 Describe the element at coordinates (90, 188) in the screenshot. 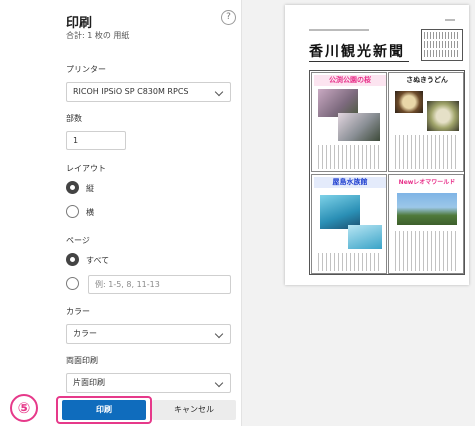

I see `layout-portrait-label: 縦` at that location.